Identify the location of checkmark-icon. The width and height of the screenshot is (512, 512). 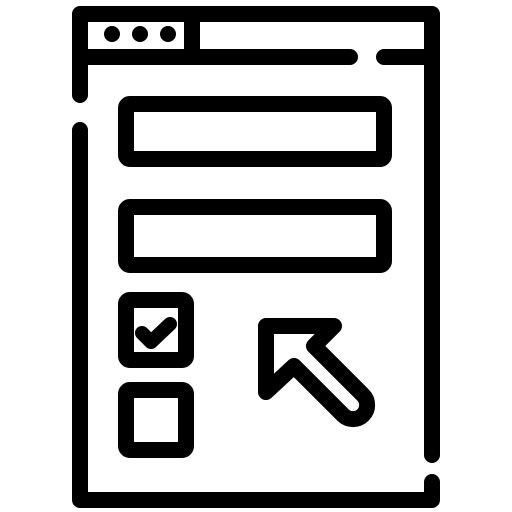
(156, 333).